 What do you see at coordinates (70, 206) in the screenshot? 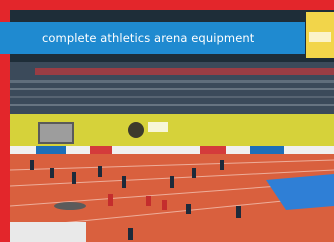
I see `hurdle-equipment` at bounding box center [70, 206].